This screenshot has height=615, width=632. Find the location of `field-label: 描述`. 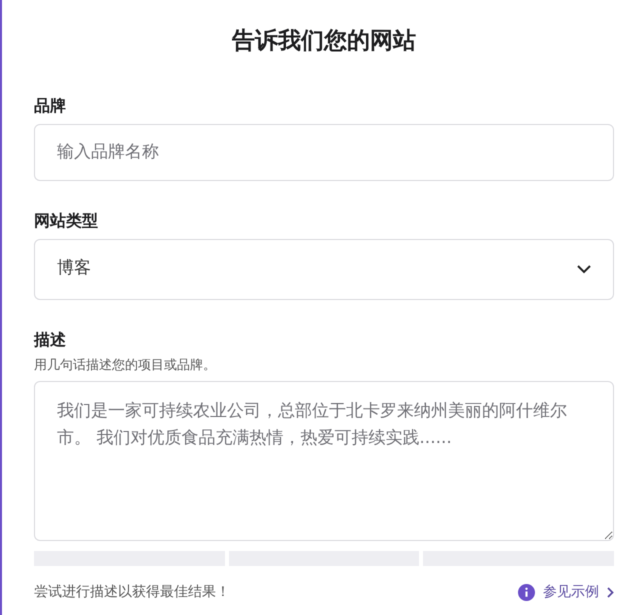

field-label: 描述 is located at coordinates (50, 339).